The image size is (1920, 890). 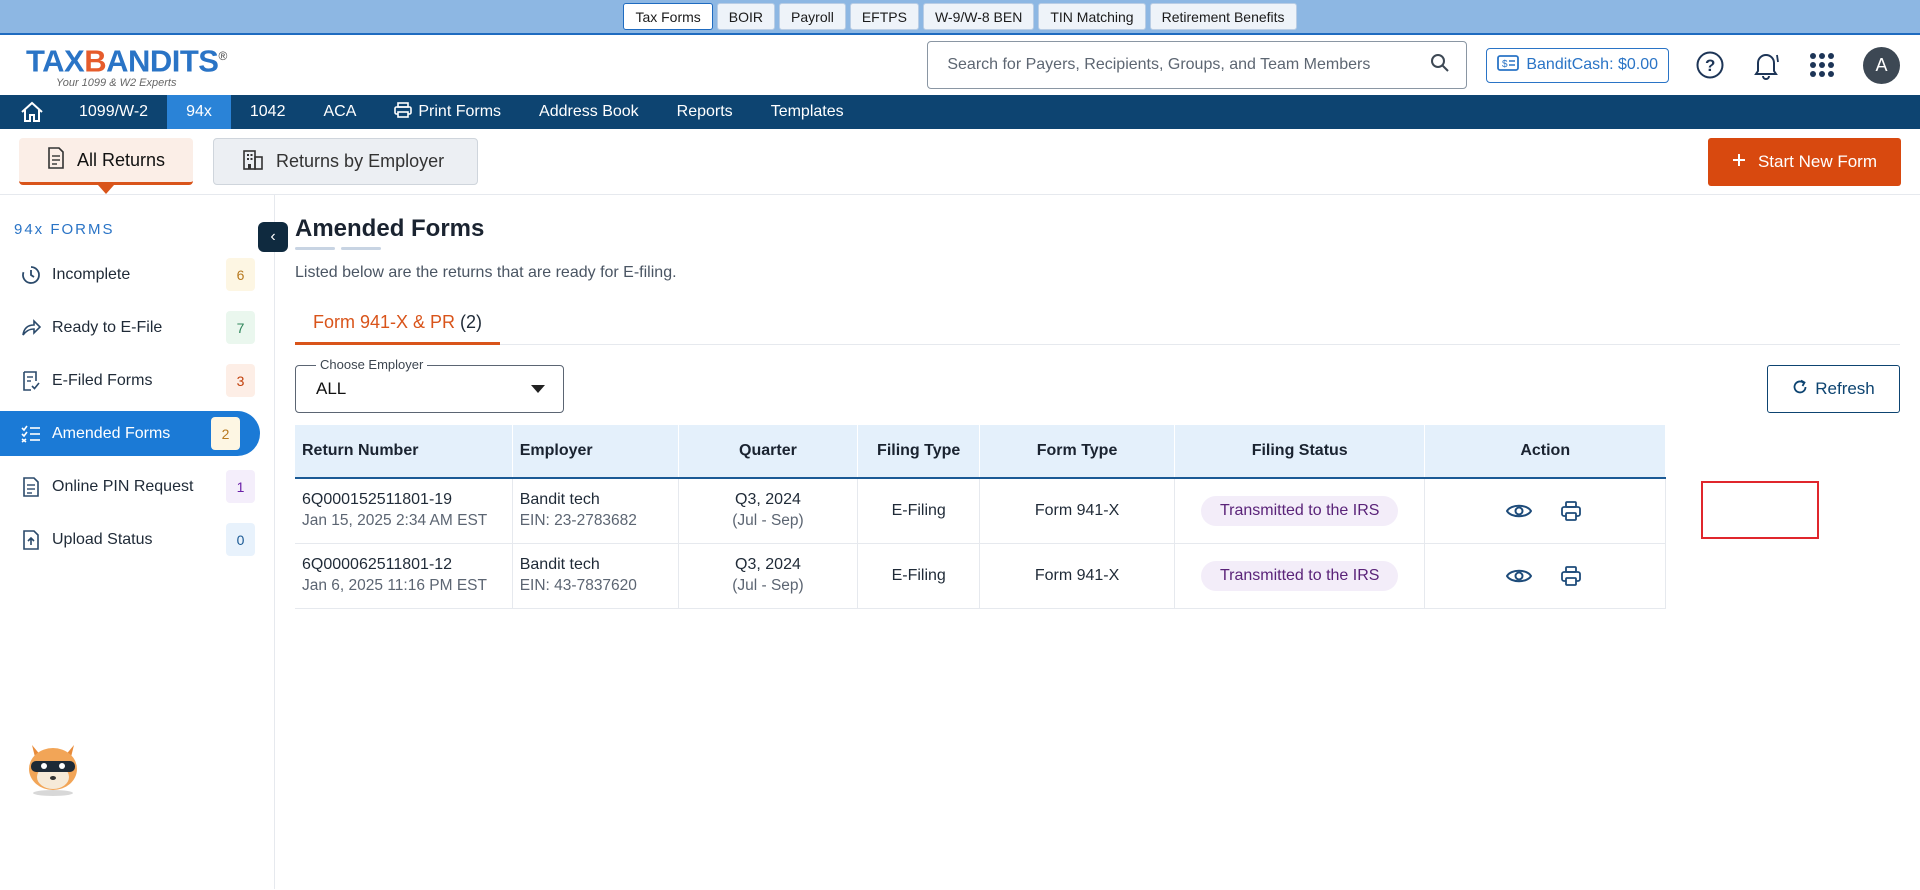 What do you see at coordinates (273, 237) in the screenshot?
I see `chevron-left-icon: ‹` at bounding box center [273, 237].